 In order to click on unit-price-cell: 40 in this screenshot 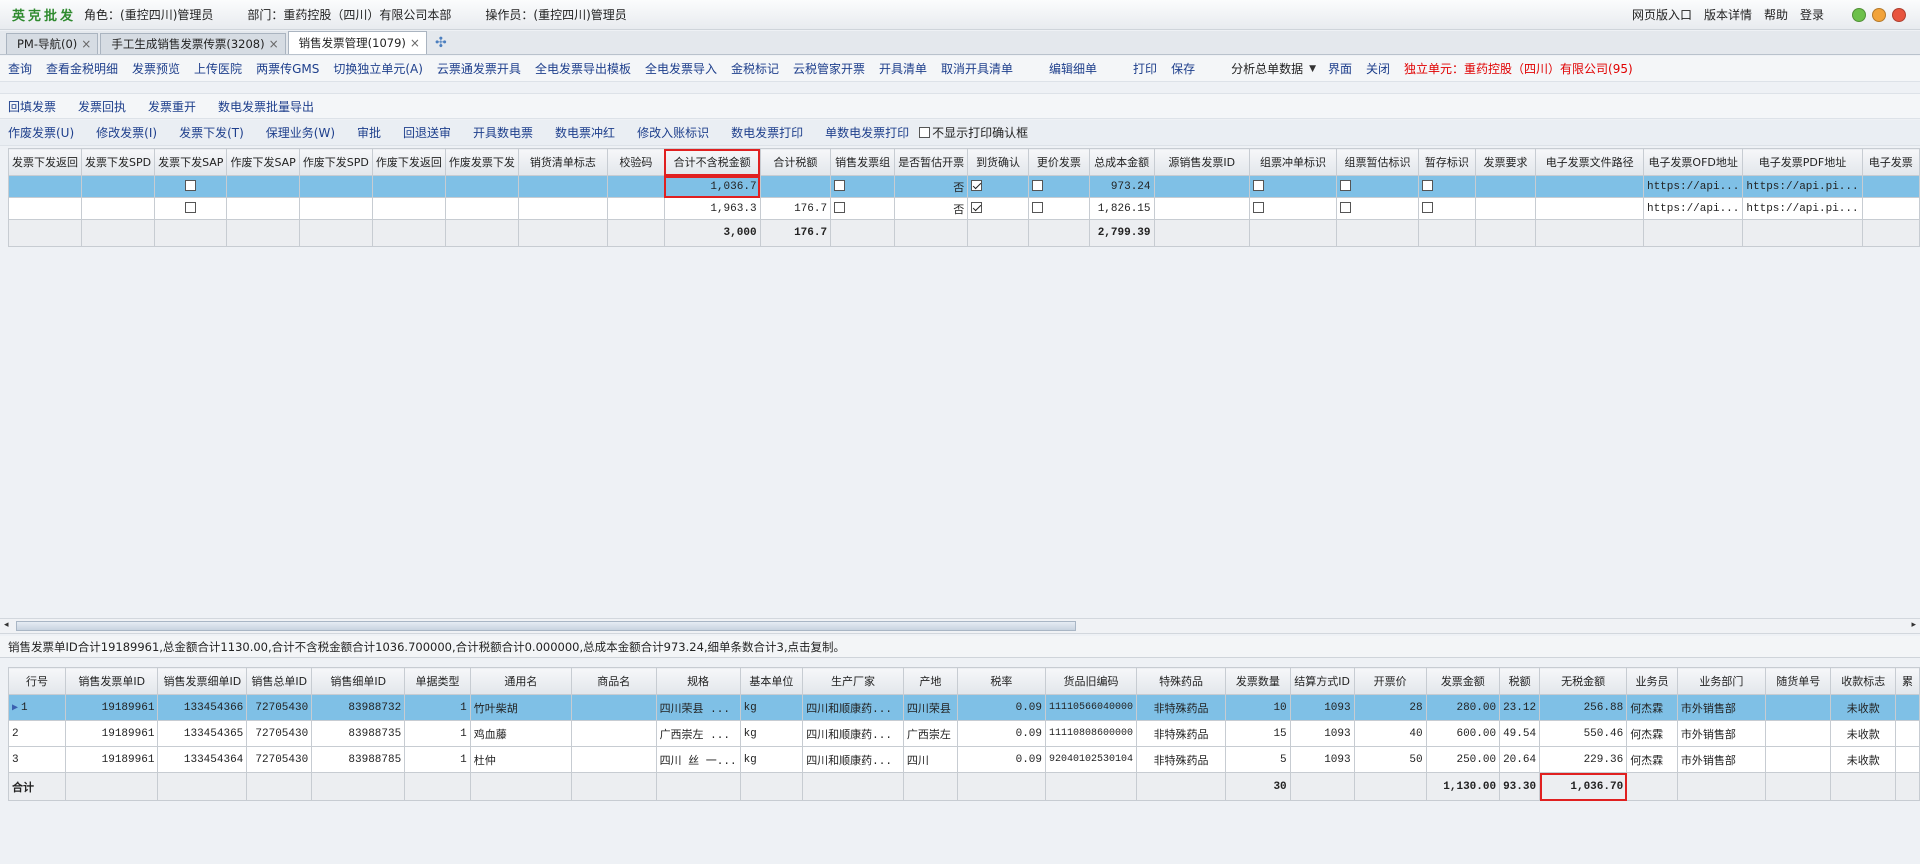, I will do `click(1390, 733)`.